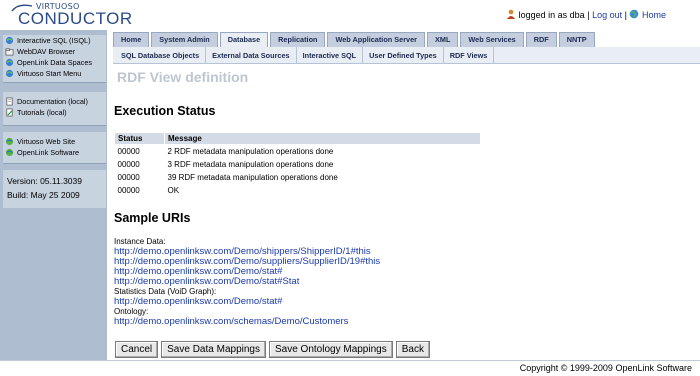 Image resolution: width=700 pixels, height=376 pixels. I want to click on folder-icon, so click(9, 52).